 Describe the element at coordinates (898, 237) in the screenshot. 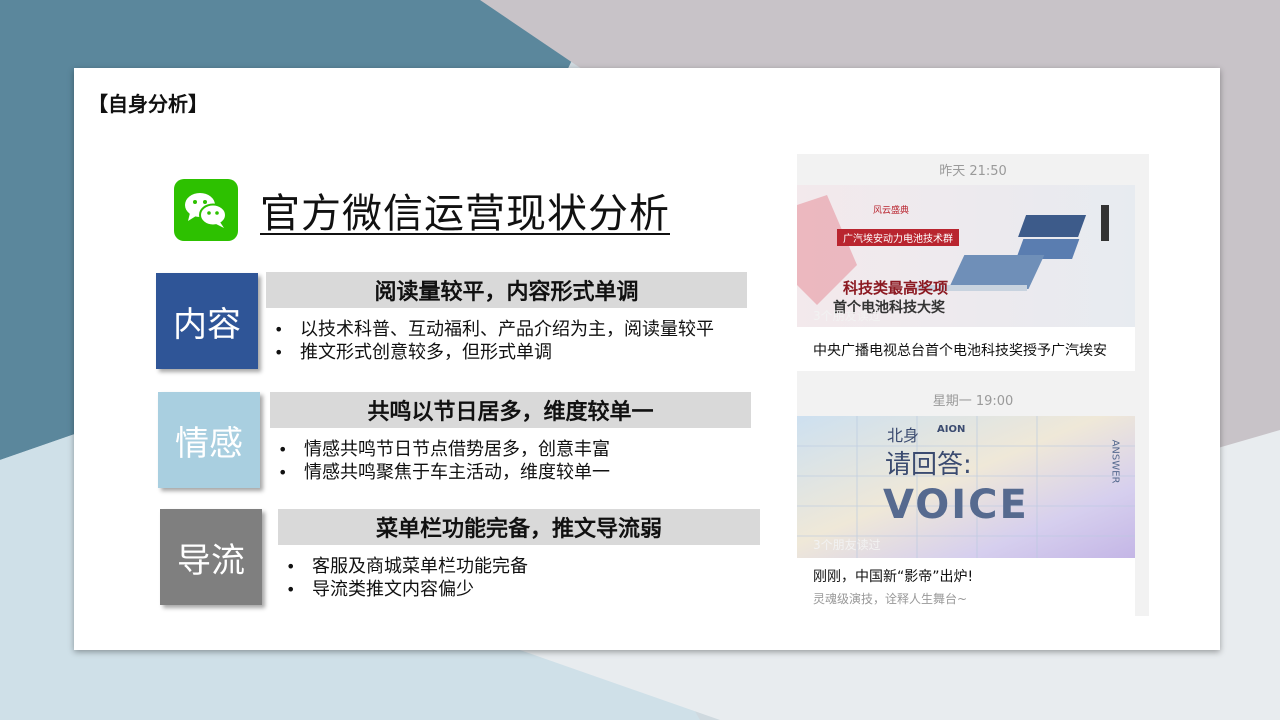

I see `cover-banner: 广汽埃安动力电池技术群` at that location.